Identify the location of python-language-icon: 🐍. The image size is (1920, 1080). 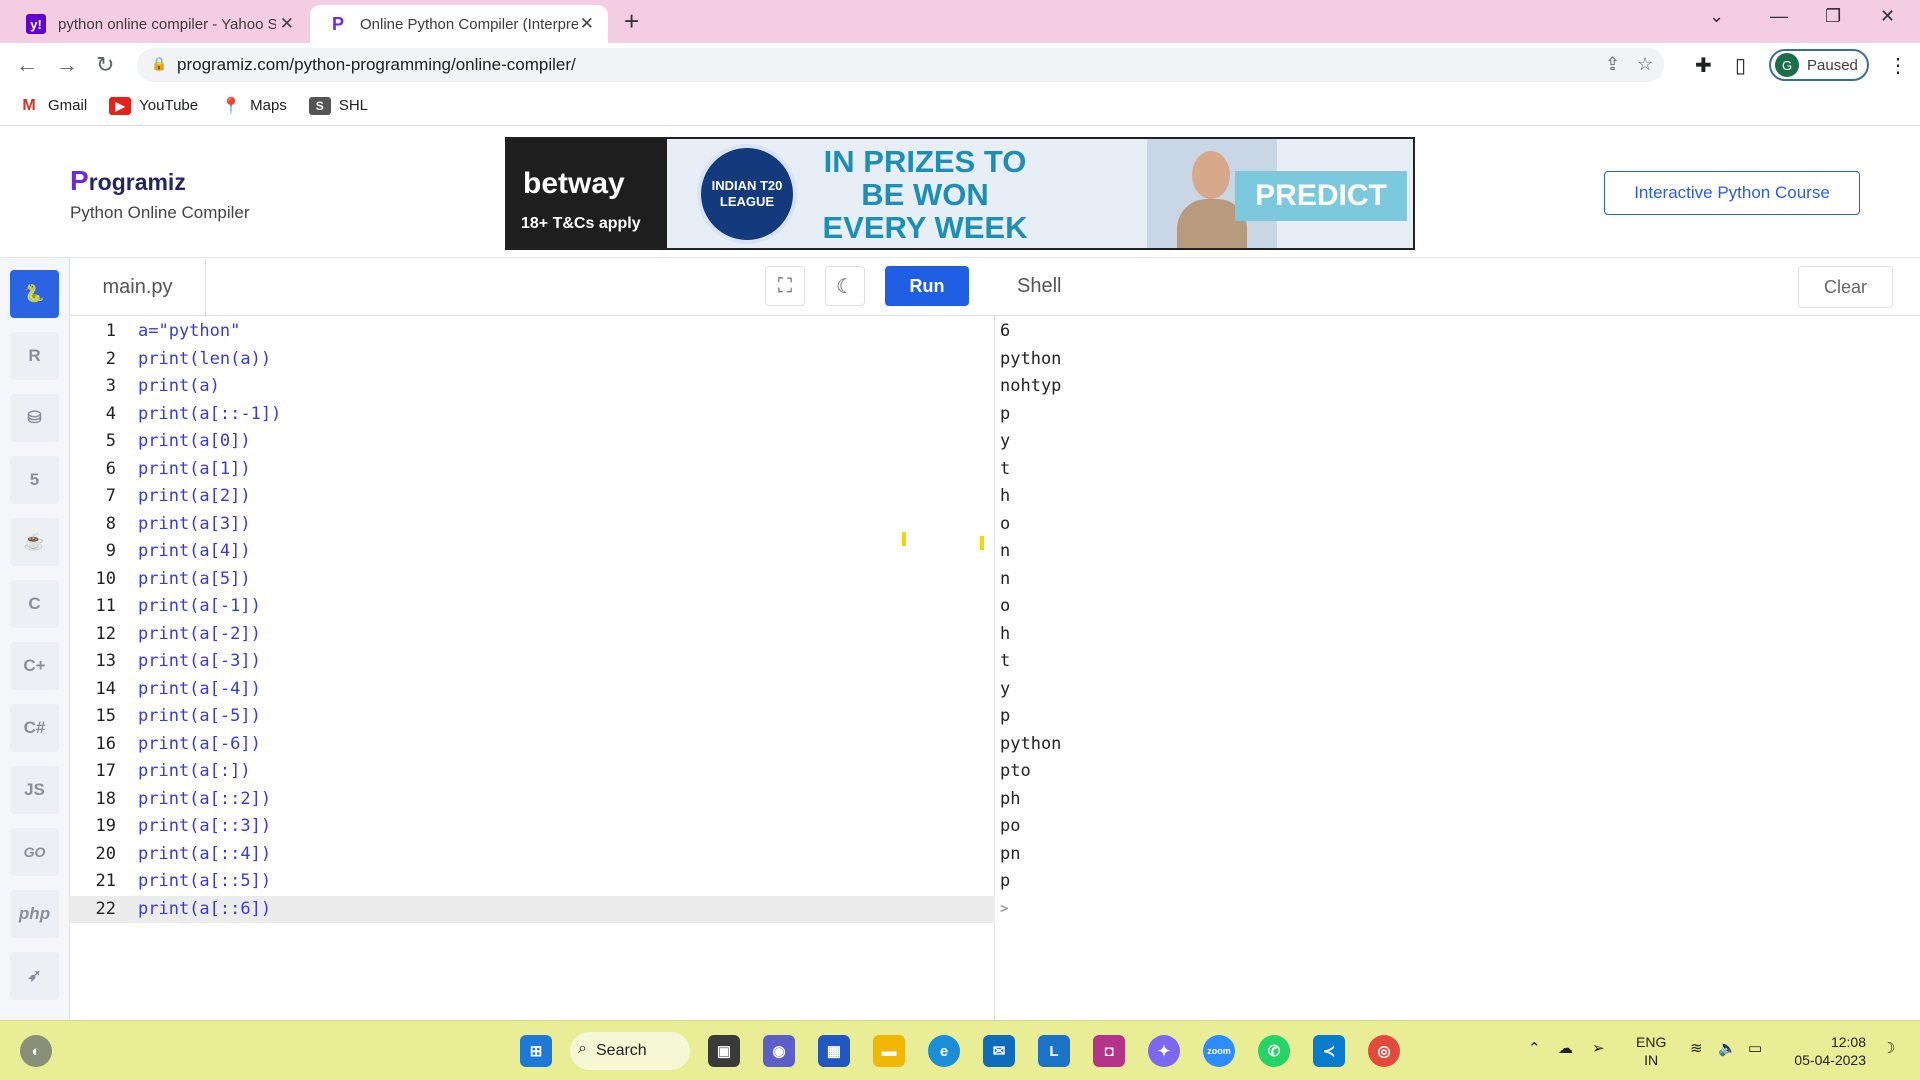
(34, 294).